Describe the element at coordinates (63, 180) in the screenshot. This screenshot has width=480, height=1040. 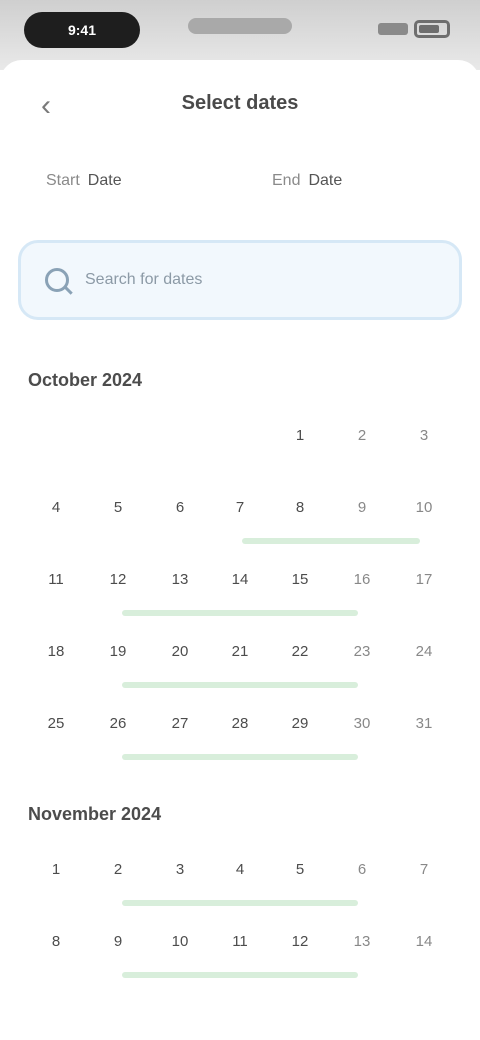
I see `start-date-label: Start` at that location.